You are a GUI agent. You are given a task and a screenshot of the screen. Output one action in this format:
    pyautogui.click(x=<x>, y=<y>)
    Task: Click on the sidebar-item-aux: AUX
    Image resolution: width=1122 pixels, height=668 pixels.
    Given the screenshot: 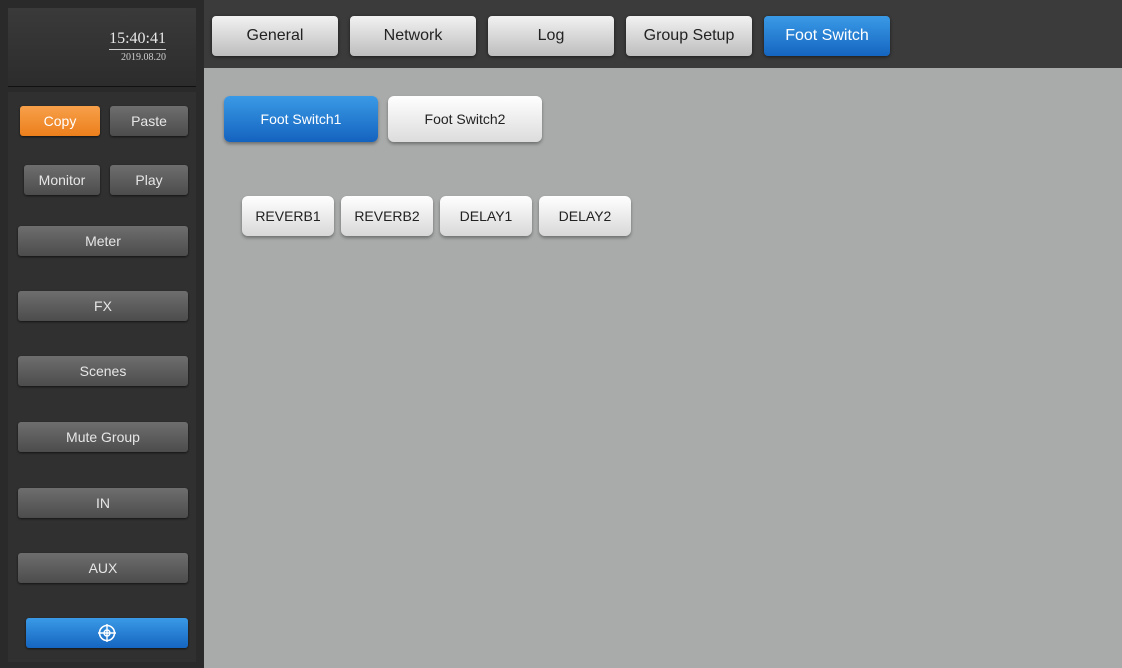 What is the action you would take?
    pyautogui.click(x=103, y=568)
    